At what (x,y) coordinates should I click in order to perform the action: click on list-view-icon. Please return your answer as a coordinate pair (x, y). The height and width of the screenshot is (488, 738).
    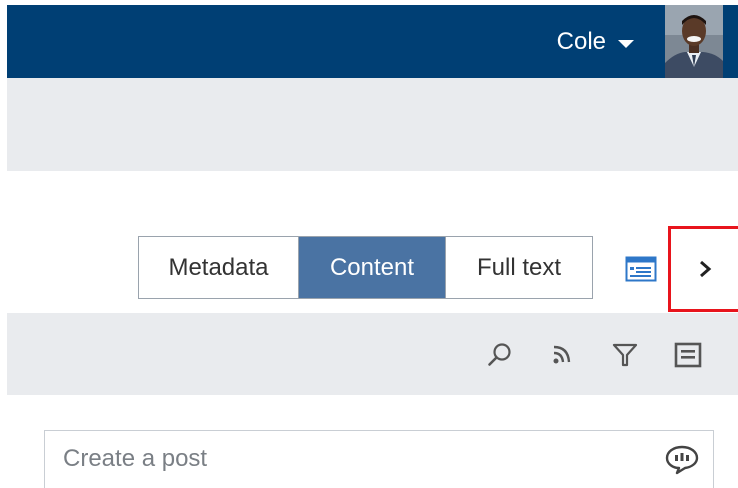
    Looking at the image, I should click on (688, 355).